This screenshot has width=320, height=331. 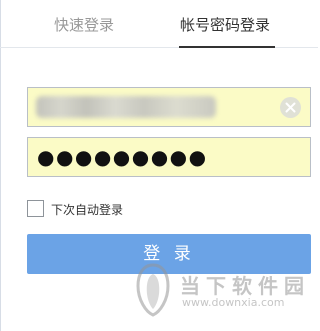 What do you see at coordinates (84, 24) in the screenshot?
I see `tab-quick-login: 快速登录` at bounding box center [84, 24].